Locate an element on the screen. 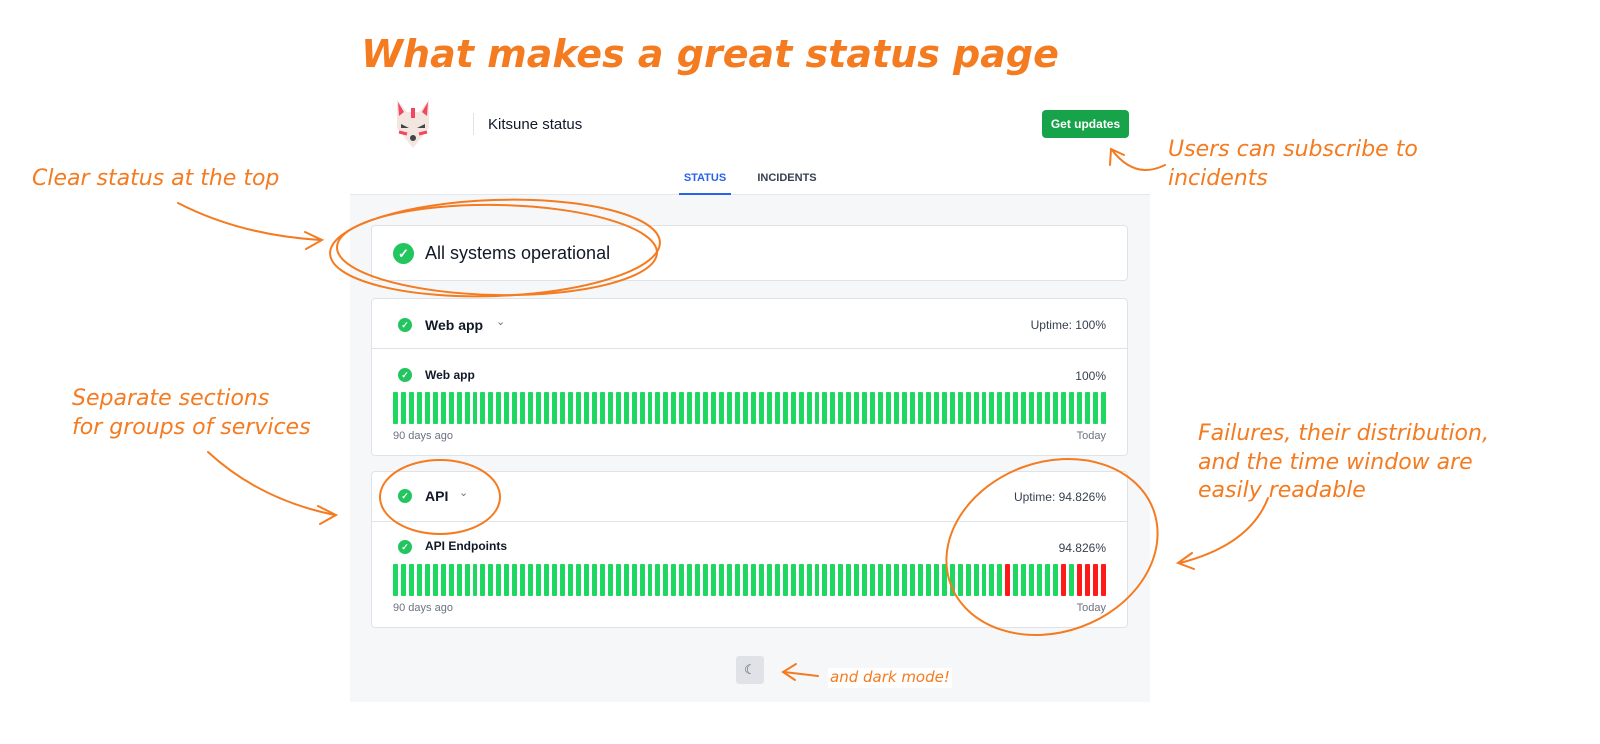 The image size is (1600, 744). dark-mode-toggle: ☾ is located at coordinates (750, 670).